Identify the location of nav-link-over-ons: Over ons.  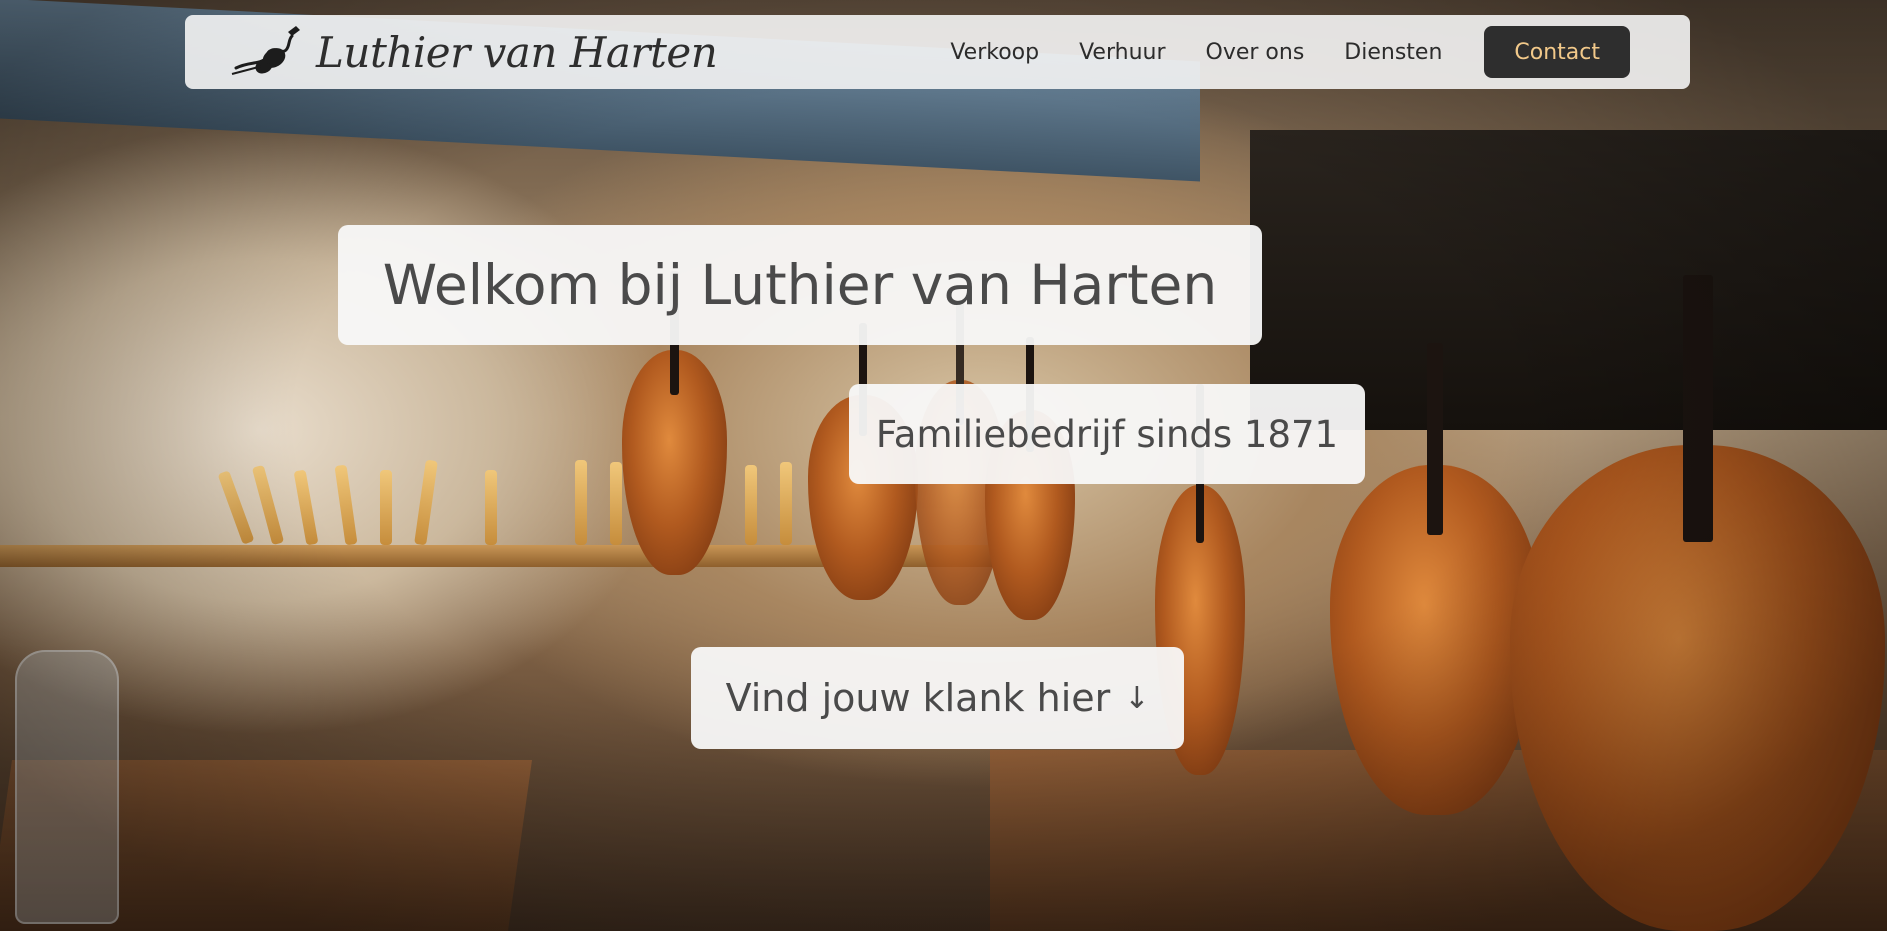
(1255, 52).